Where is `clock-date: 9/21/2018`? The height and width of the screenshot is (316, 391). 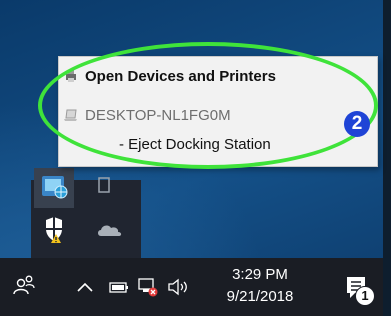 clock-date: 9/21/2018 is located at coordinates (260, 296).